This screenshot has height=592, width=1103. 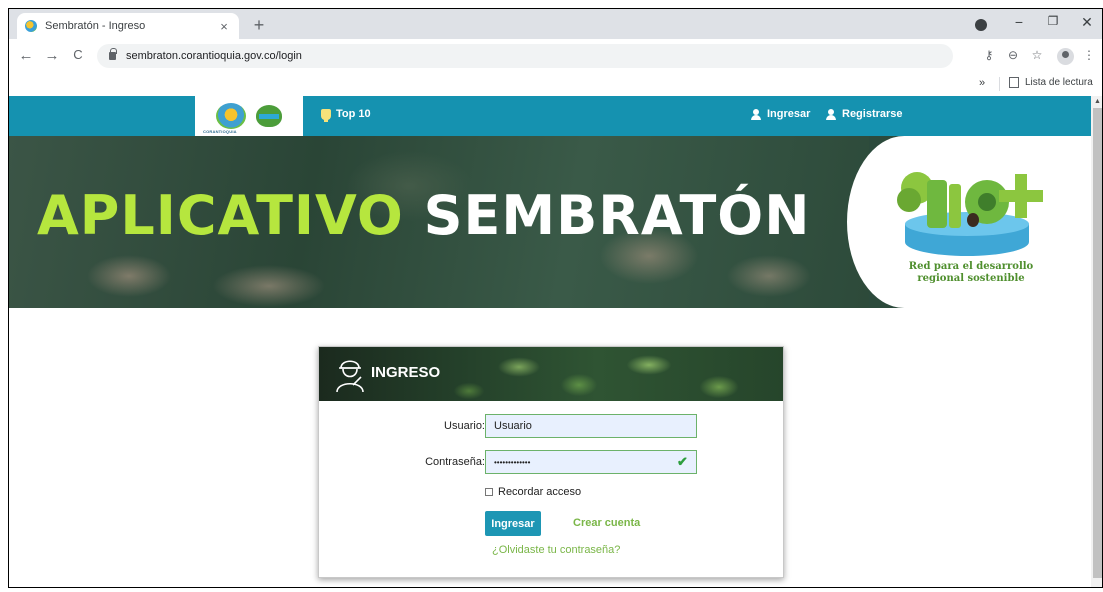 What do you see at coordinates (971, 278) in the screenshot?
I see `bio-tagline-line2: regional sostenible` at bounding box center [971, 278].